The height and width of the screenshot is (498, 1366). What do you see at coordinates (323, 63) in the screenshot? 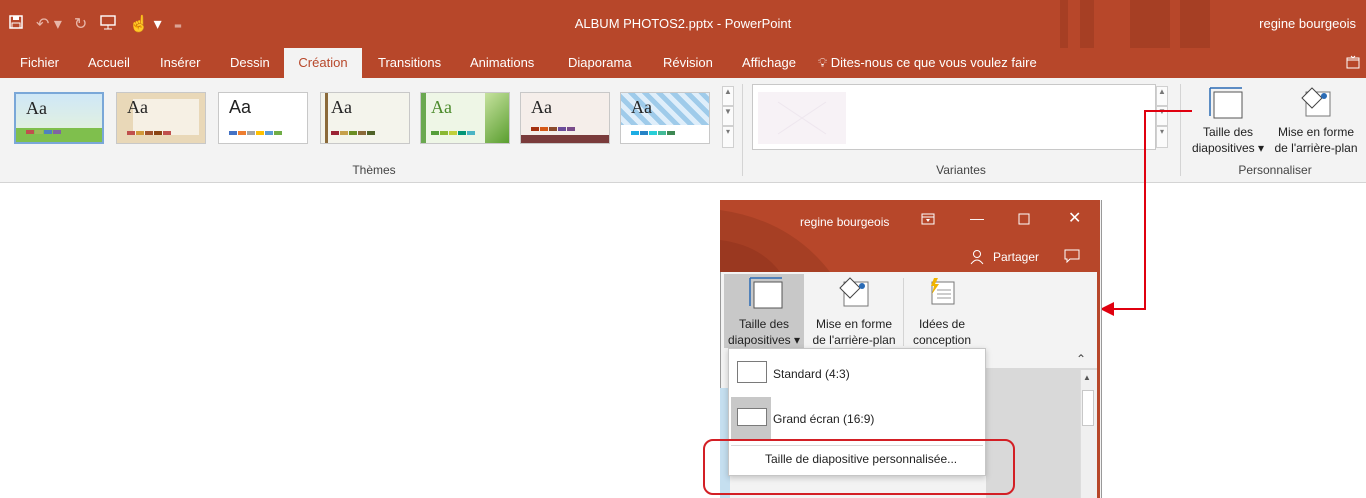
I see `tab-creation: Création` at bounding box center [323, 63].